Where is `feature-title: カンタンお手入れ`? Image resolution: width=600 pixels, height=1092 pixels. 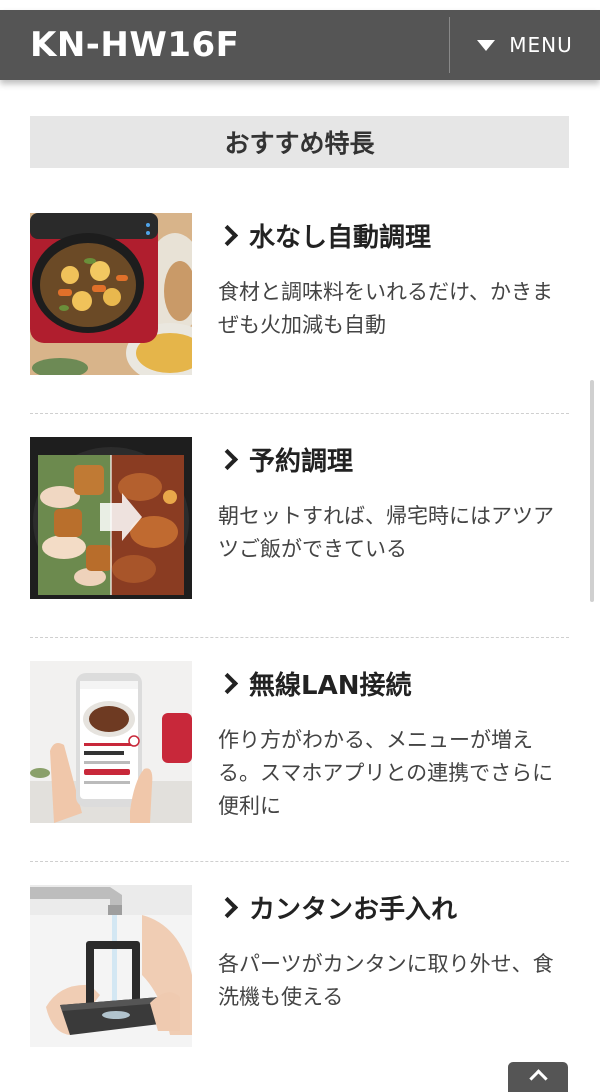
feature-title: カンタンお手入れ is located at coordinates (353, 910).